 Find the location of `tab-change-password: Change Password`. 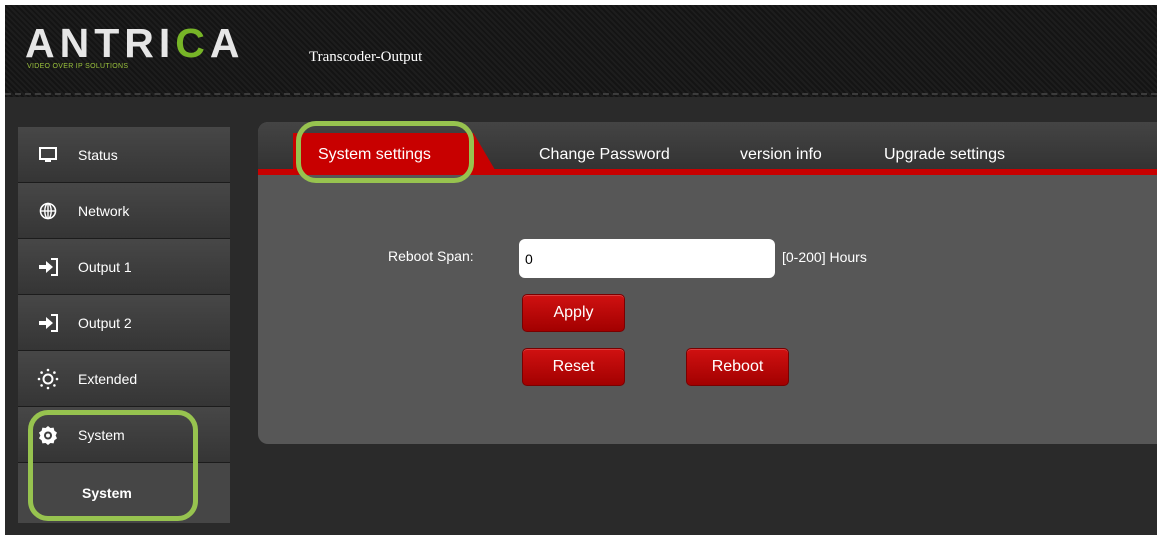

tab-change-password: Change Password is located at coordinates (604, 155).